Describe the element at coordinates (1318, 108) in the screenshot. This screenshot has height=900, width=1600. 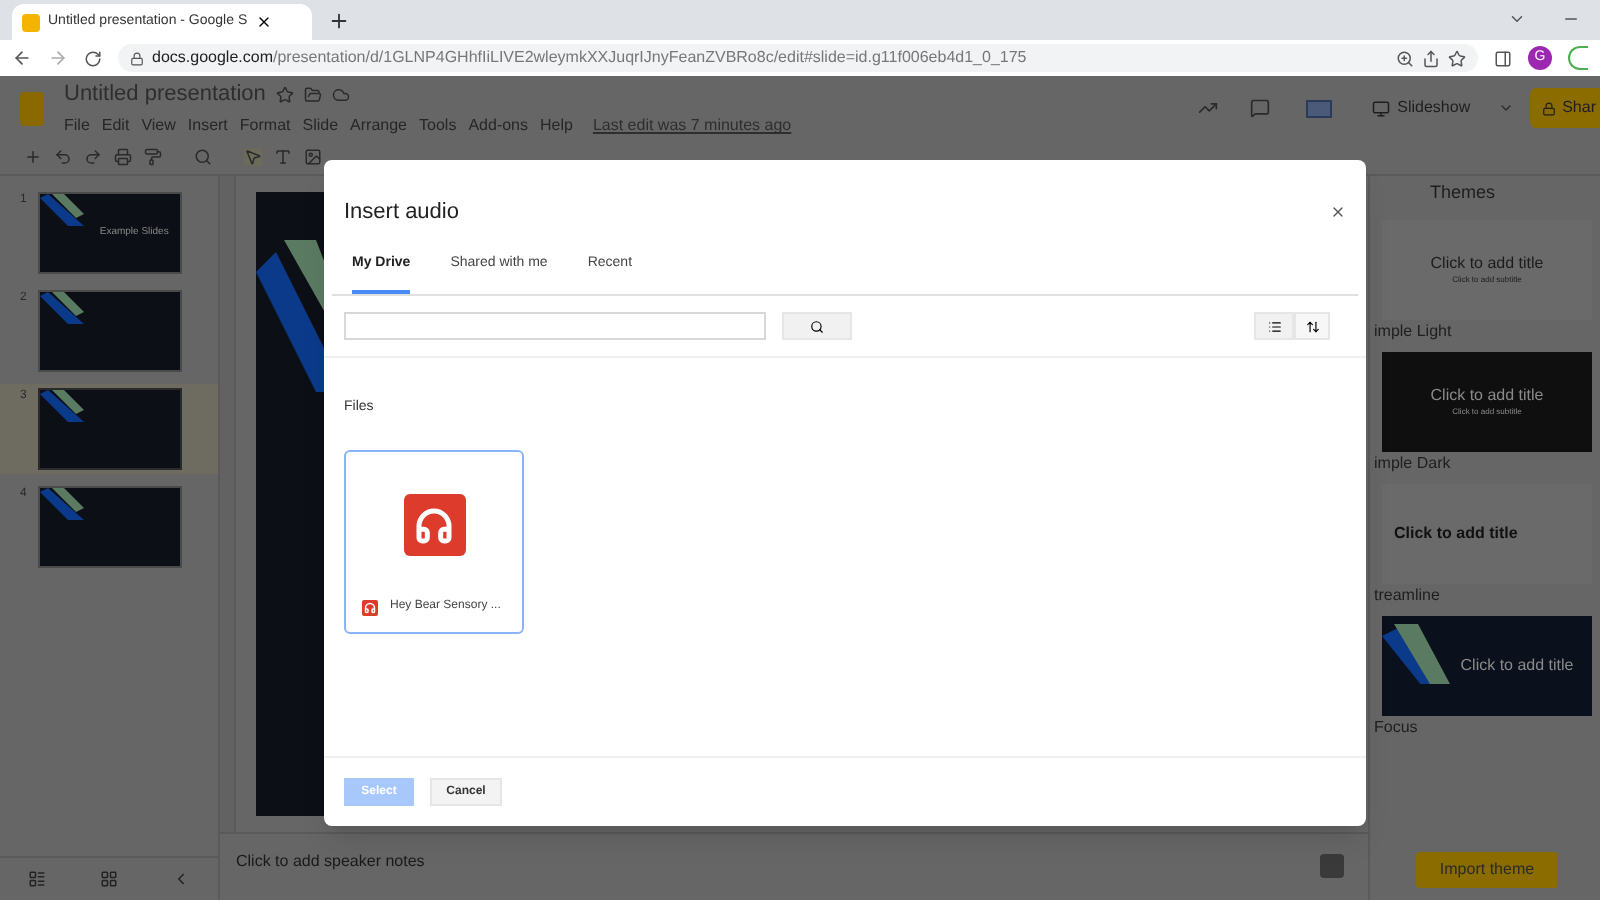
I see `present-icon` at that location.